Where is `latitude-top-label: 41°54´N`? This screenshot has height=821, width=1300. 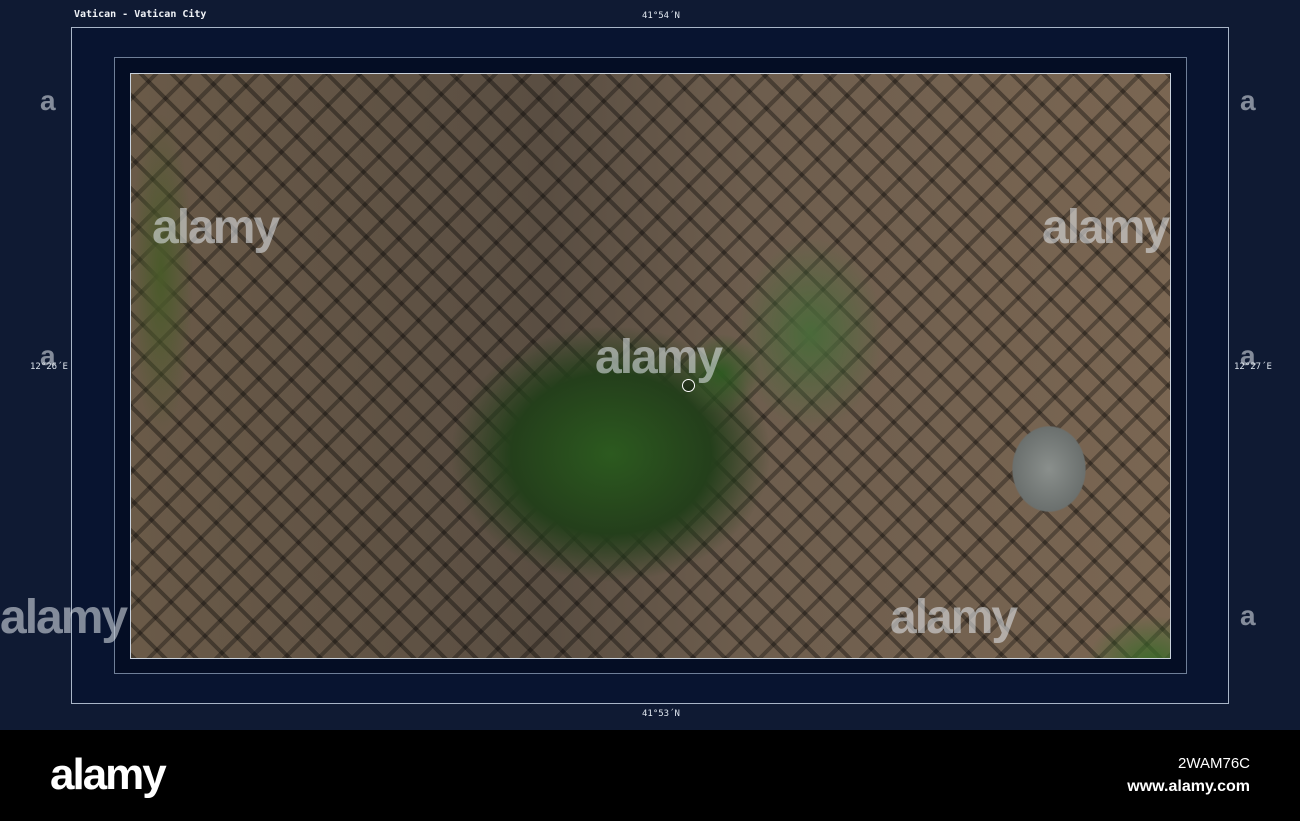
latitude-top-label: 41°54´N is located at coordinates (661, 16).